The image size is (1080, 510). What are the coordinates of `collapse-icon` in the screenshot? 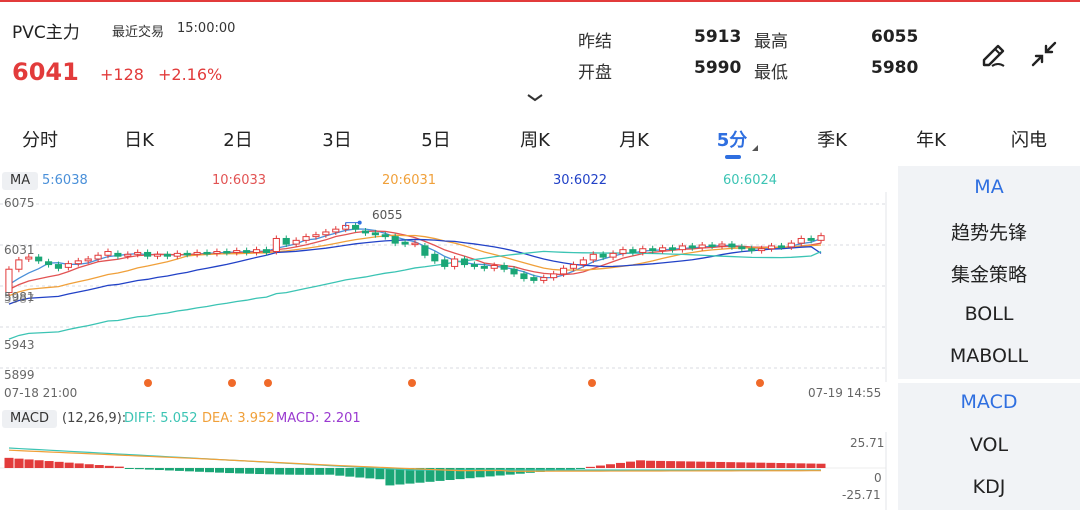 It's located at (1044, 54).